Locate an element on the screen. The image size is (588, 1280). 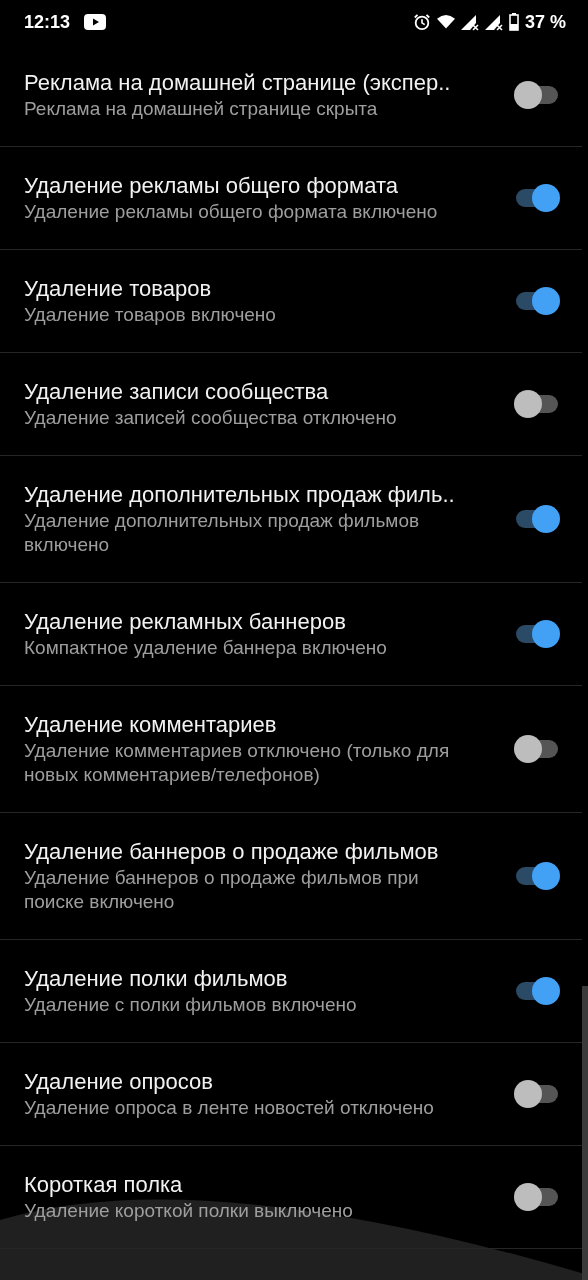
settings-row: Удаление баннеров о продаже фильмов Удаление баннеров о продаже фильмов при поиске включено is located at coordinates (291, 876).